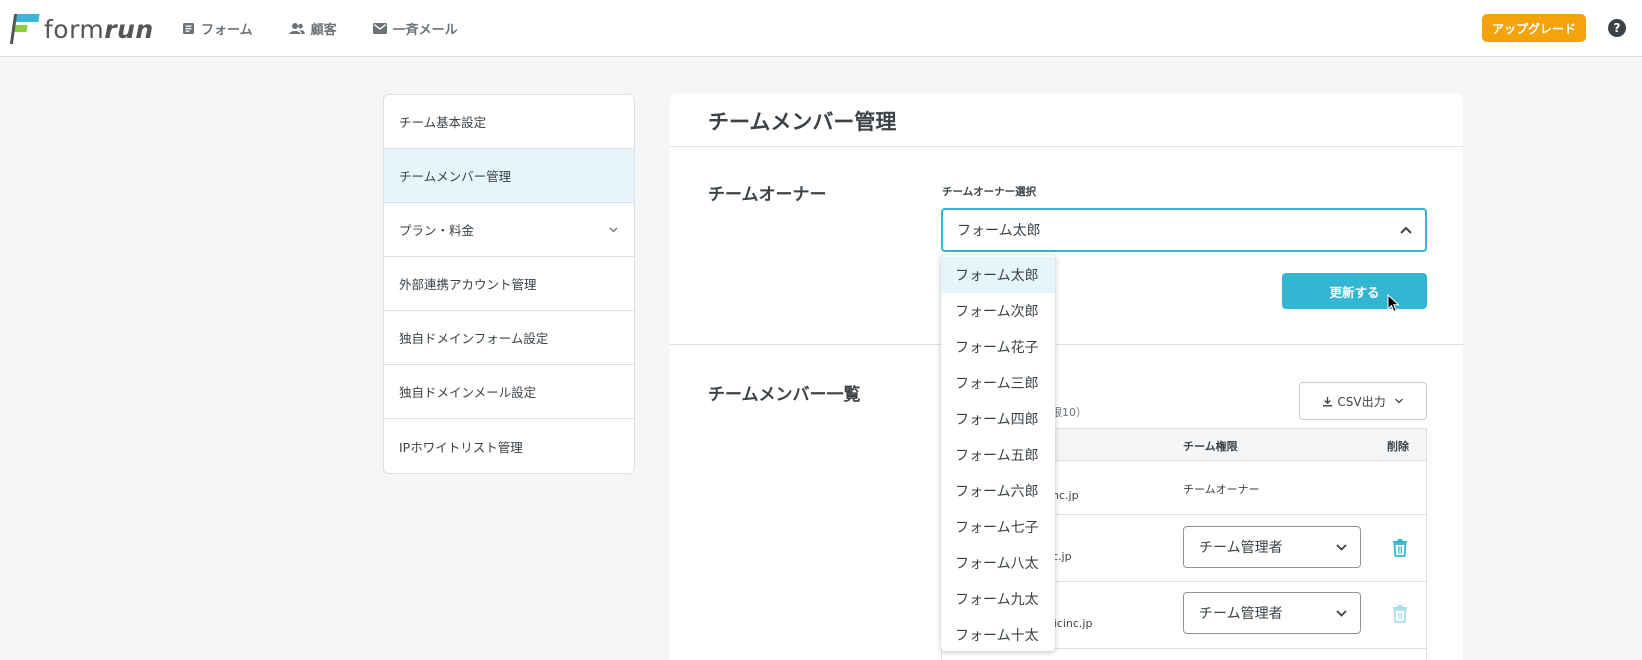 The image size is (1642, 660). Describe the element at coordinates (425, 30) in the screenshot. I see `nav-label: 一斉メール` at that location.